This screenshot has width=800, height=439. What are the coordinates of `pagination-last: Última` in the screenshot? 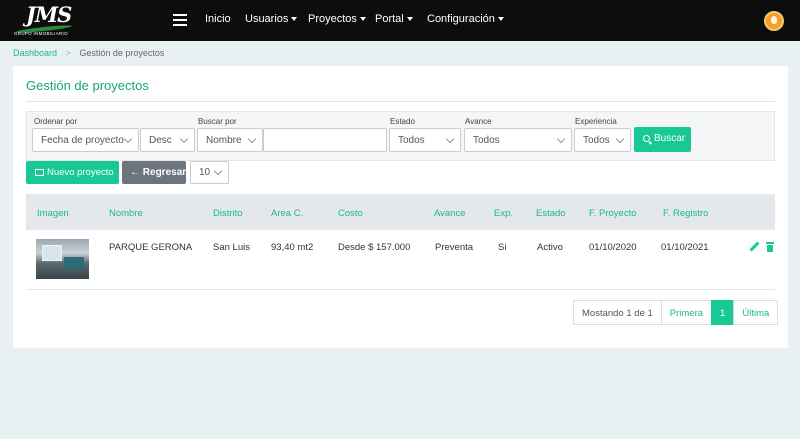 It's located at (756, 312).